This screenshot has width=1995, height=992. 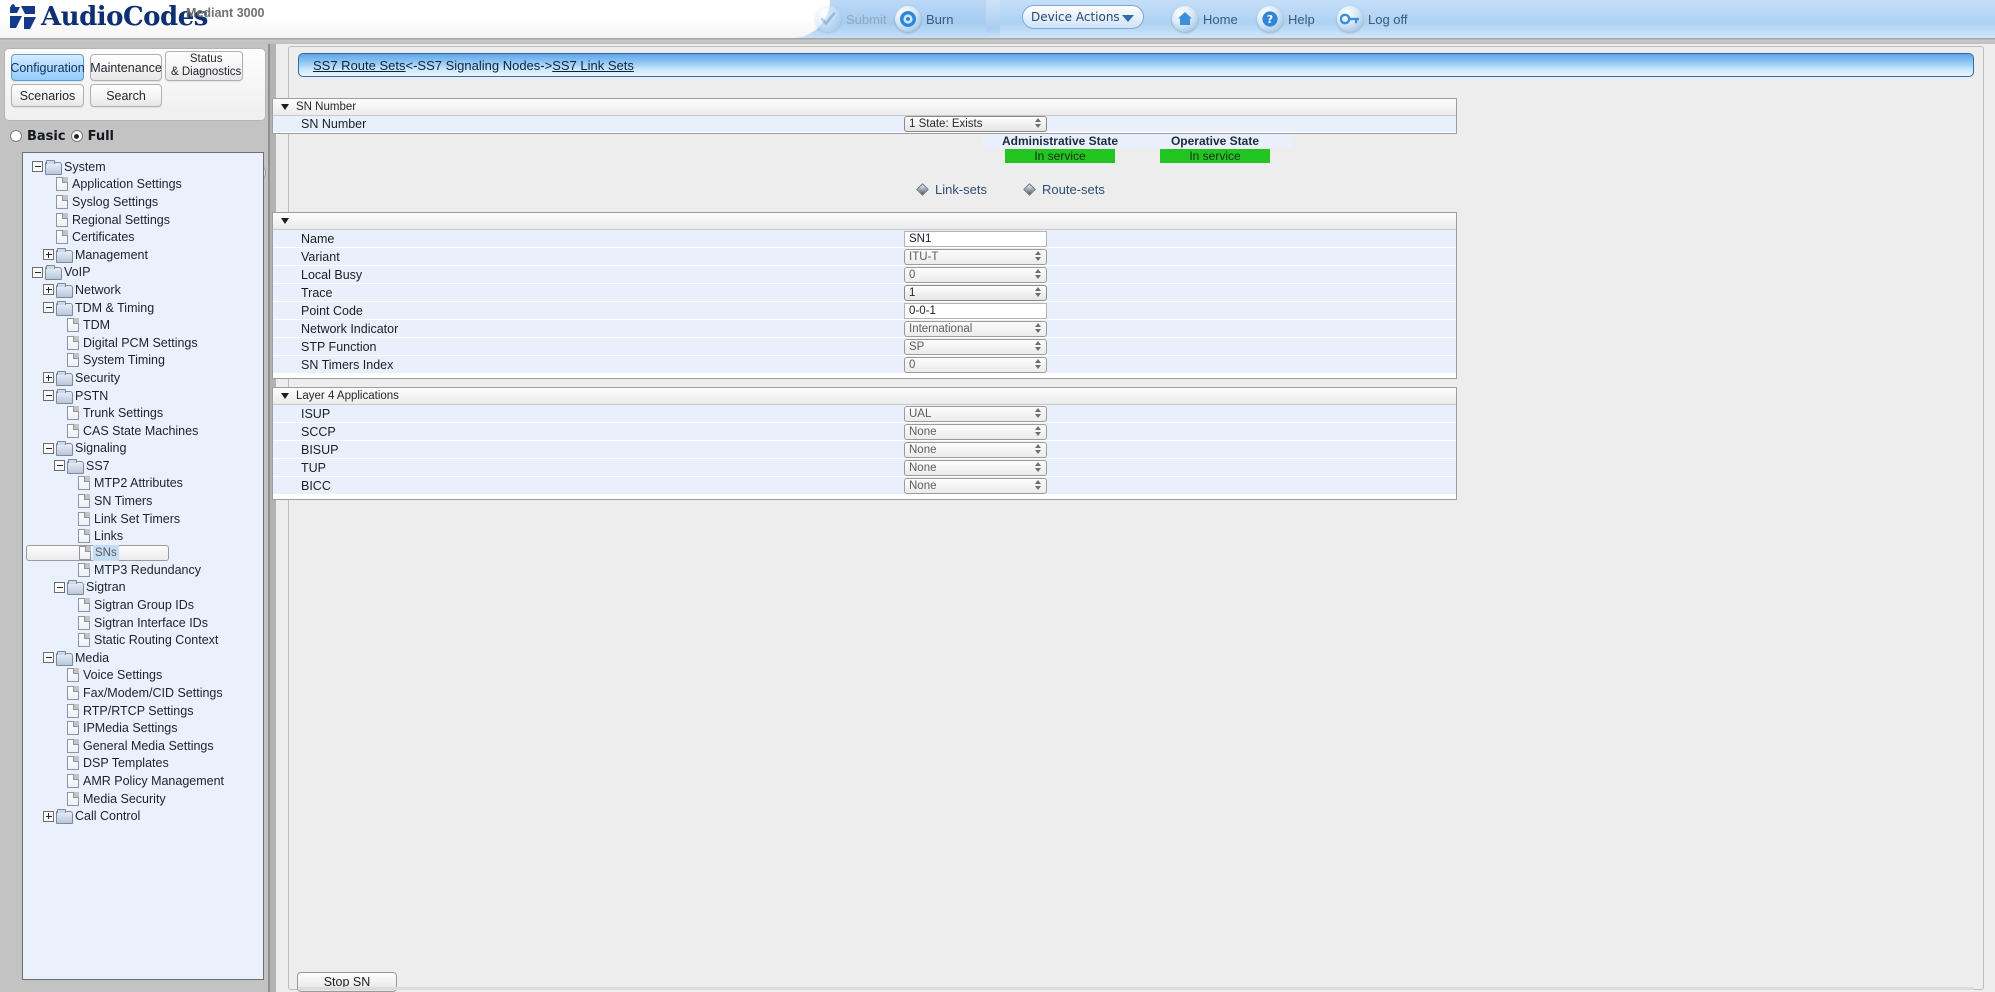 What do you see at coordinates (126, 67) in the screenshot?
I see `tab-maintenance: Maintenance` at bounding box center [126, 67].